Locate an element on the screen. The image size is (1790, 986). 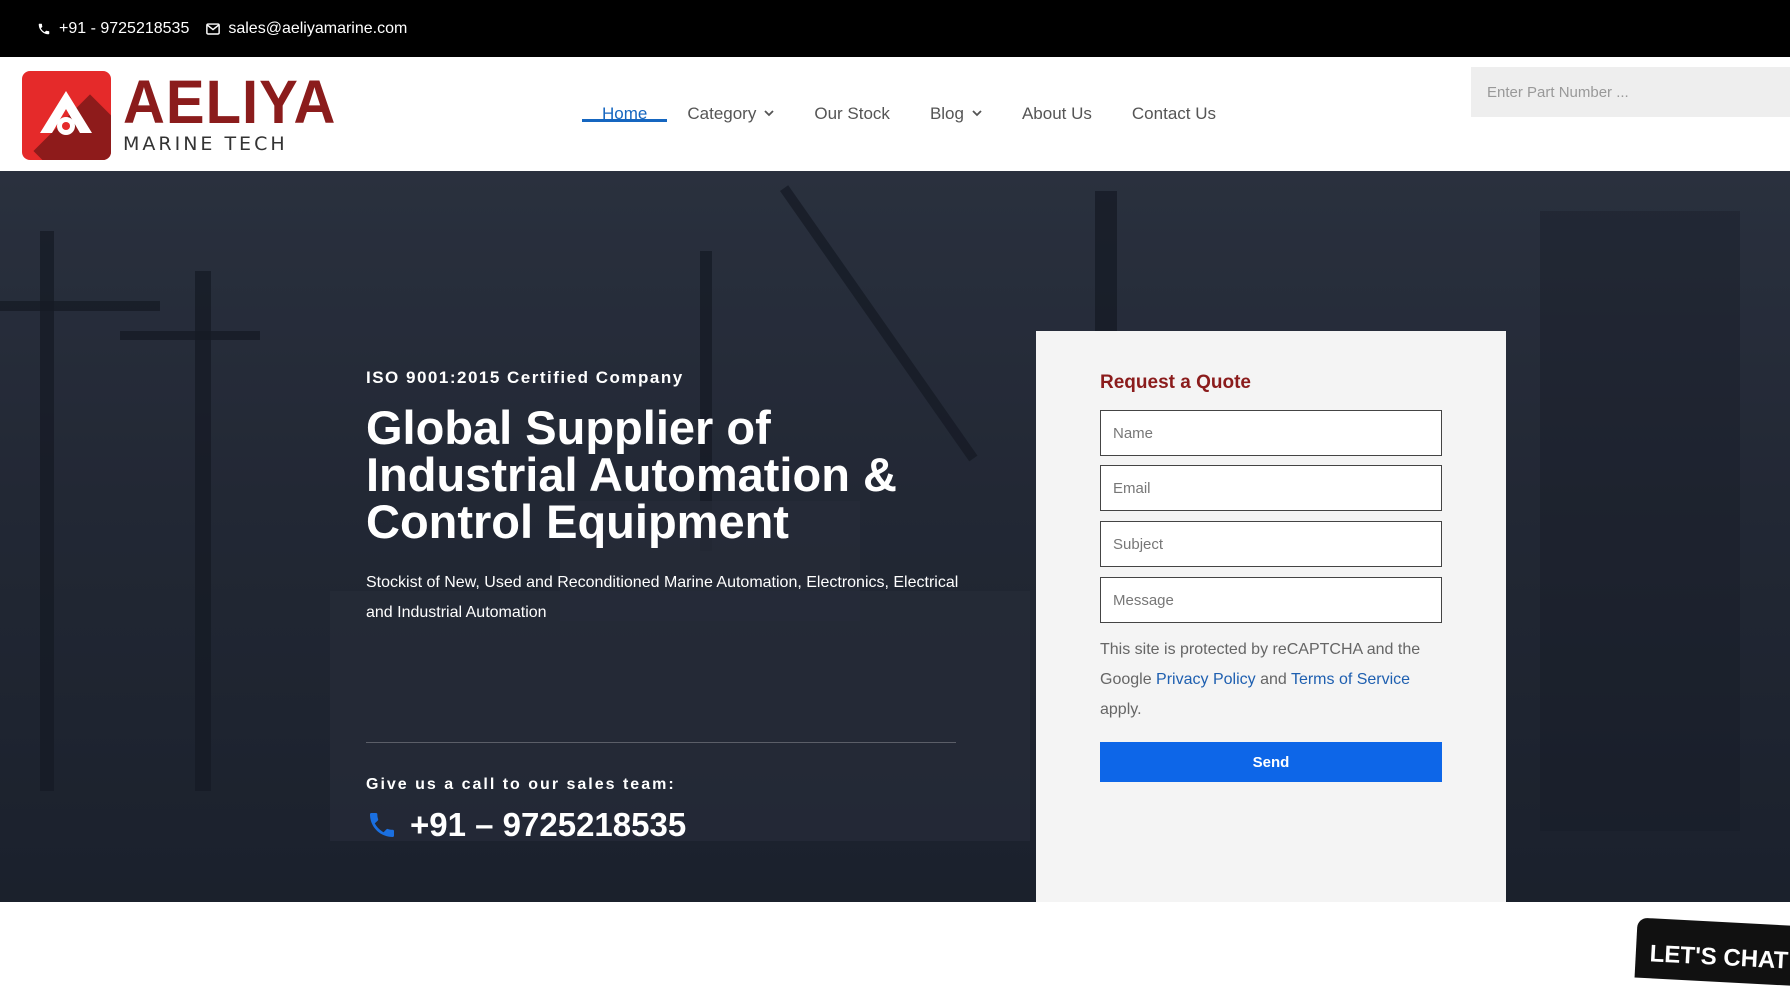
topbar-email-text: sales@aeliyamarine.com is located at coordinates (318, 28).